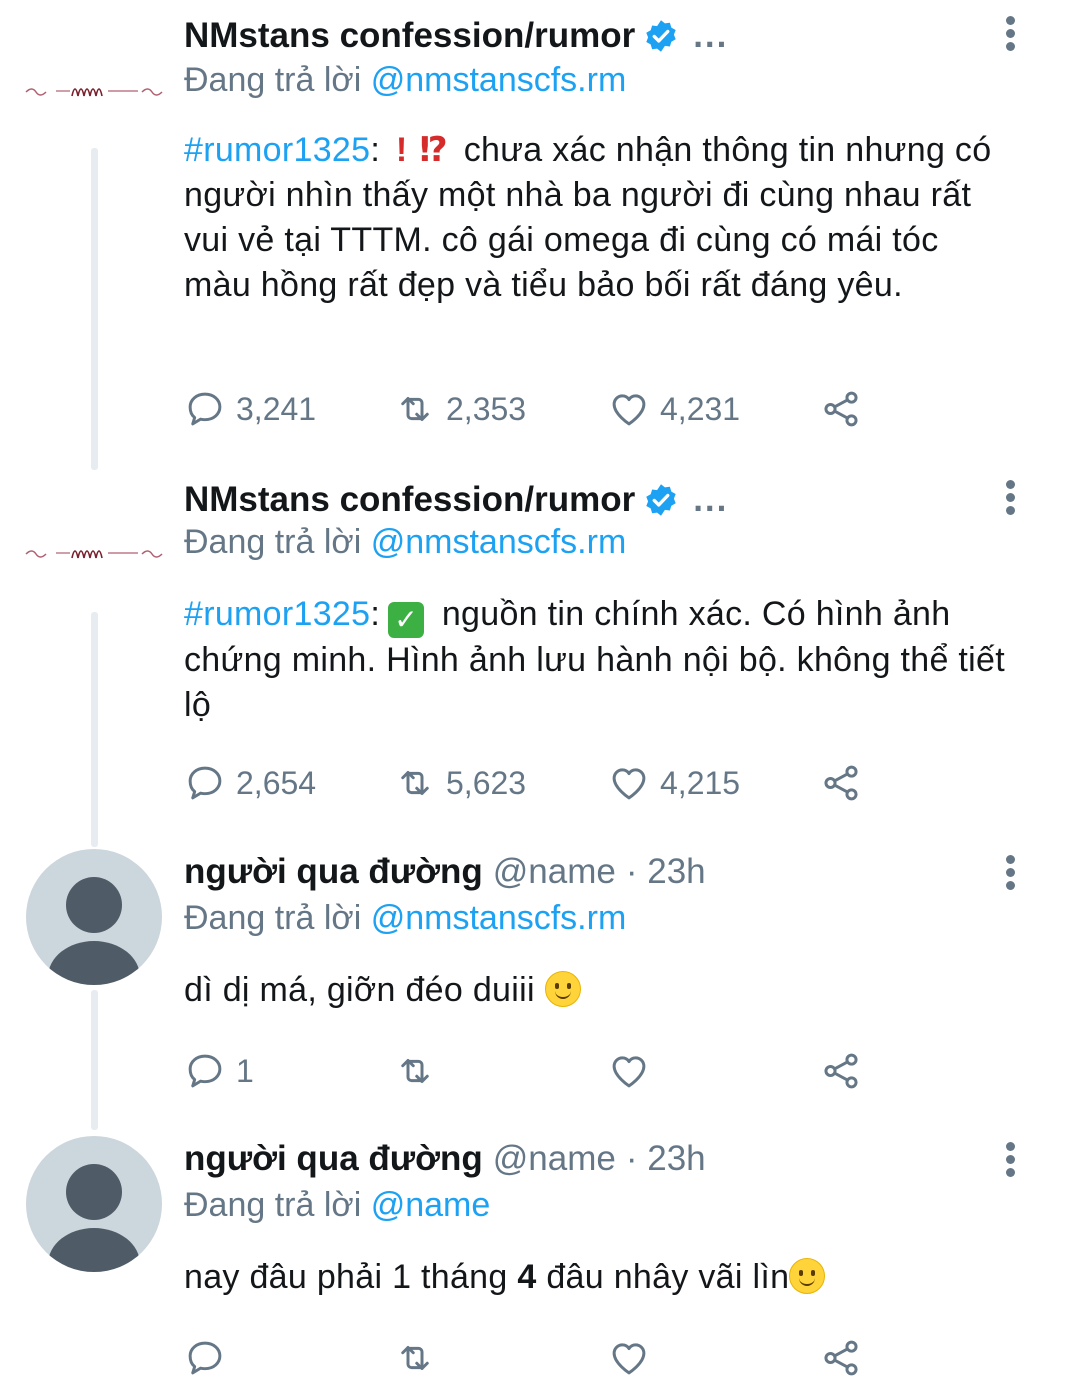 This screenshot has width=1080, height=1397. I want to click on tweet-body-text-end: đâu nhây vãi lìn, so click(663, 1277).